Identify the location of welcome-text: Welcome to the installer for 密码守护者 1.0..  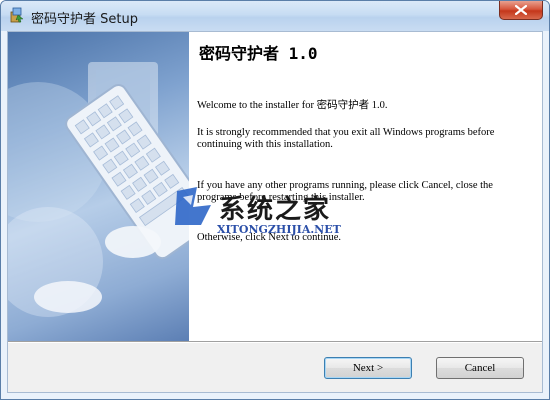
(292, 105).